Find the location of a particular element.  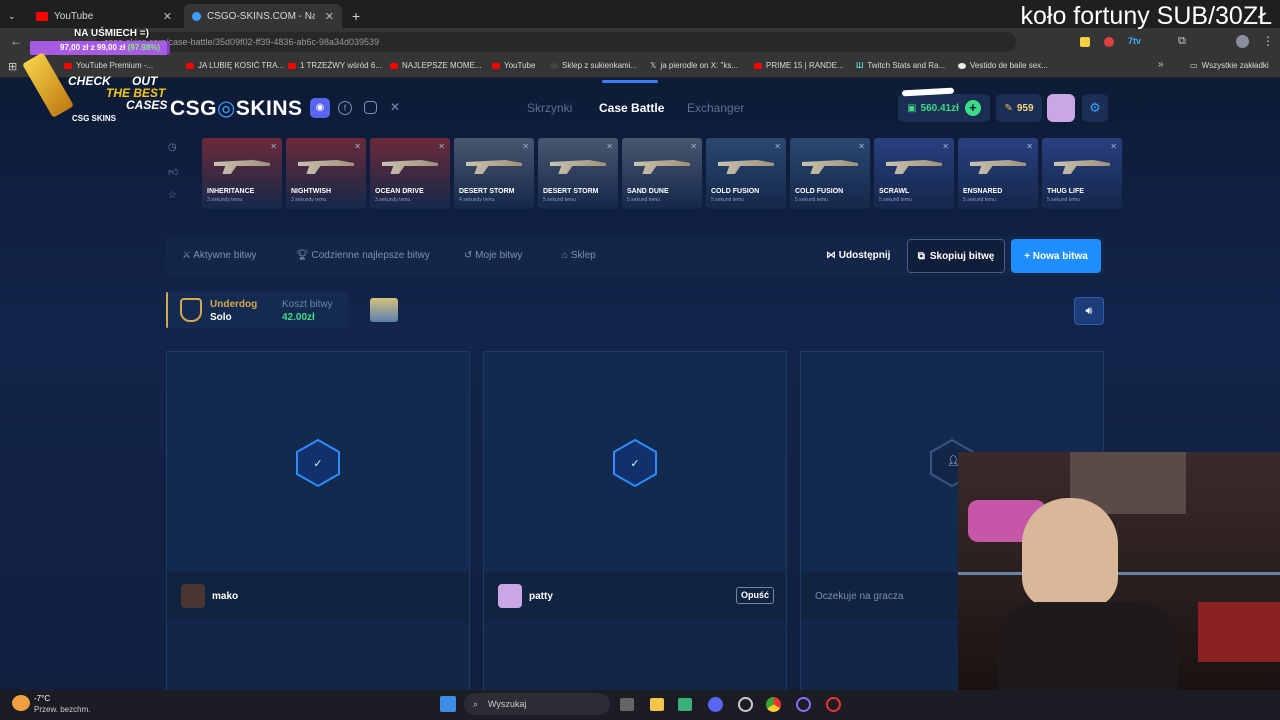

stream-title-overlay: koło fortuny SUB/30ZŁ is located at coordinates (1146, 16).